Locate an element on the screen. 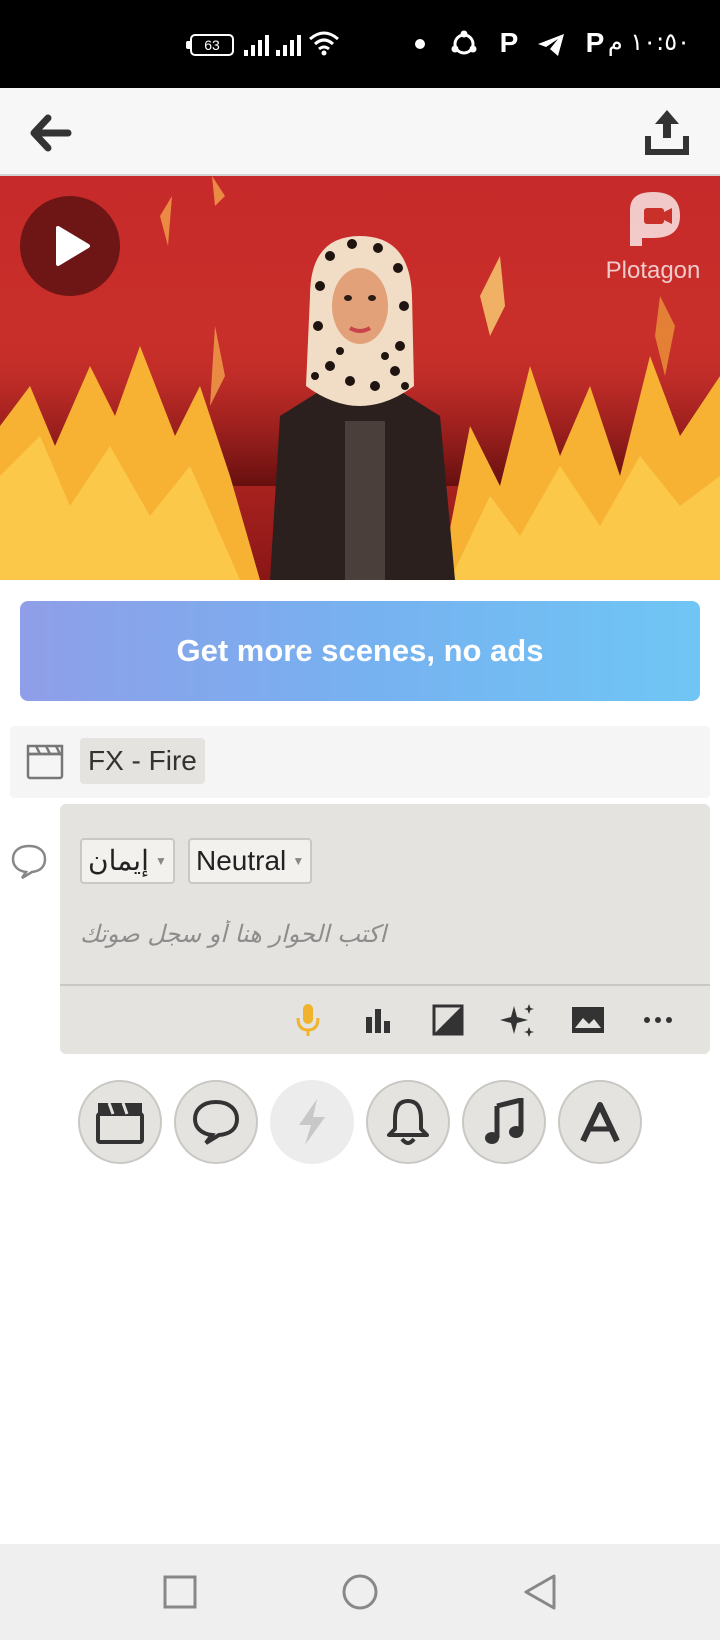 The image size is (720, 1640). add-scene-button is located at coordinates (120, 1122).